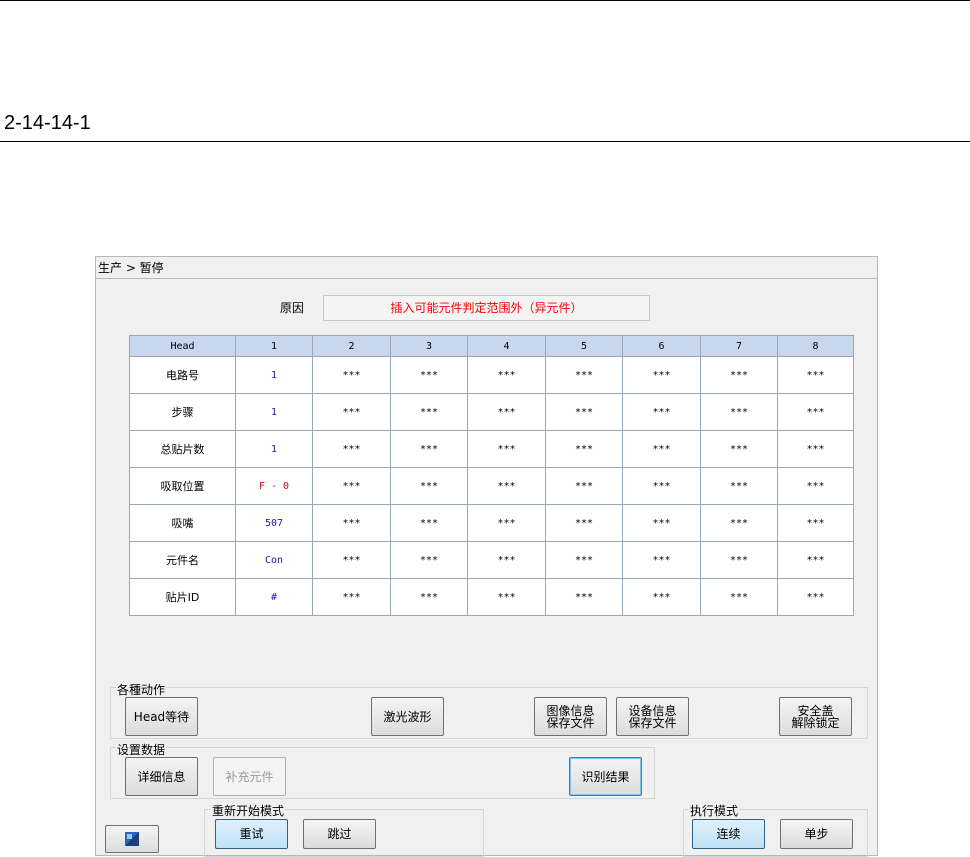 Image resolution: width=970 pixels, height=857 pixels. I want to click on safety-cover-line1: 安全盖, so click(815, 710).